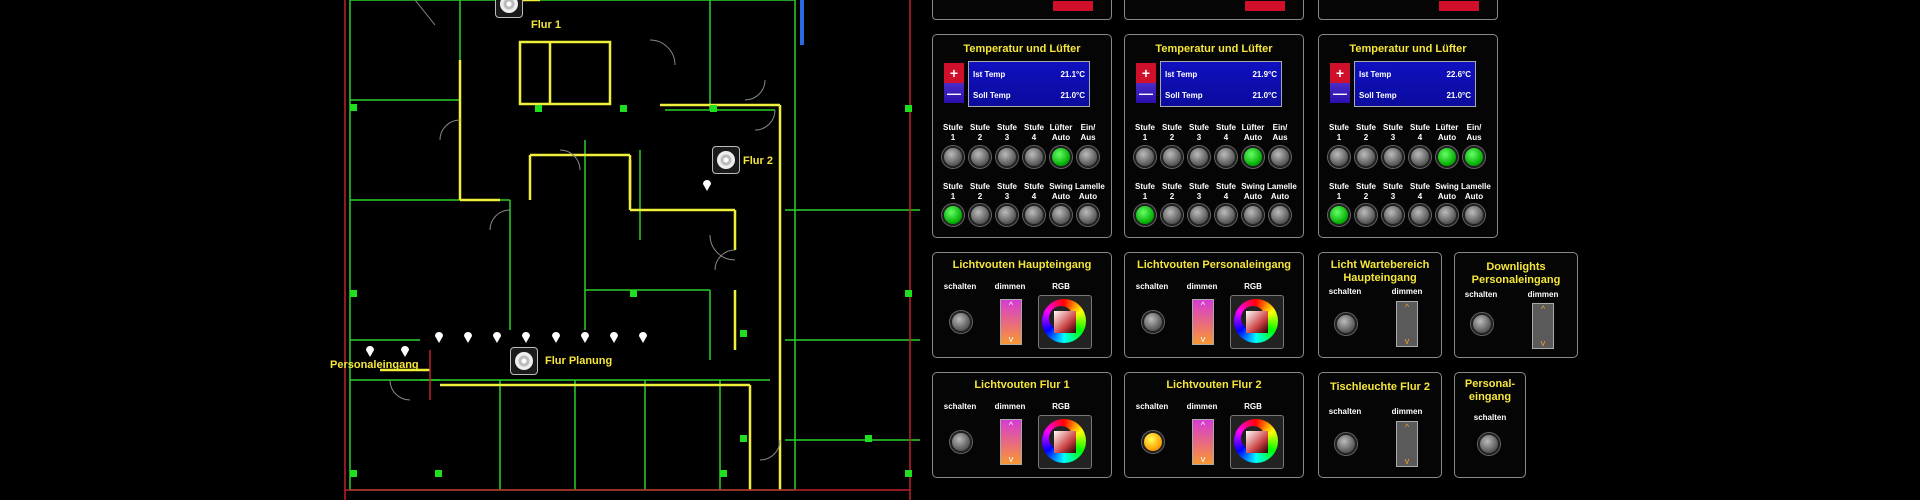 The height and width of the screenshot is (500, 1920). I want to click on row2-label: Swing Auto, so click(1447, 191).